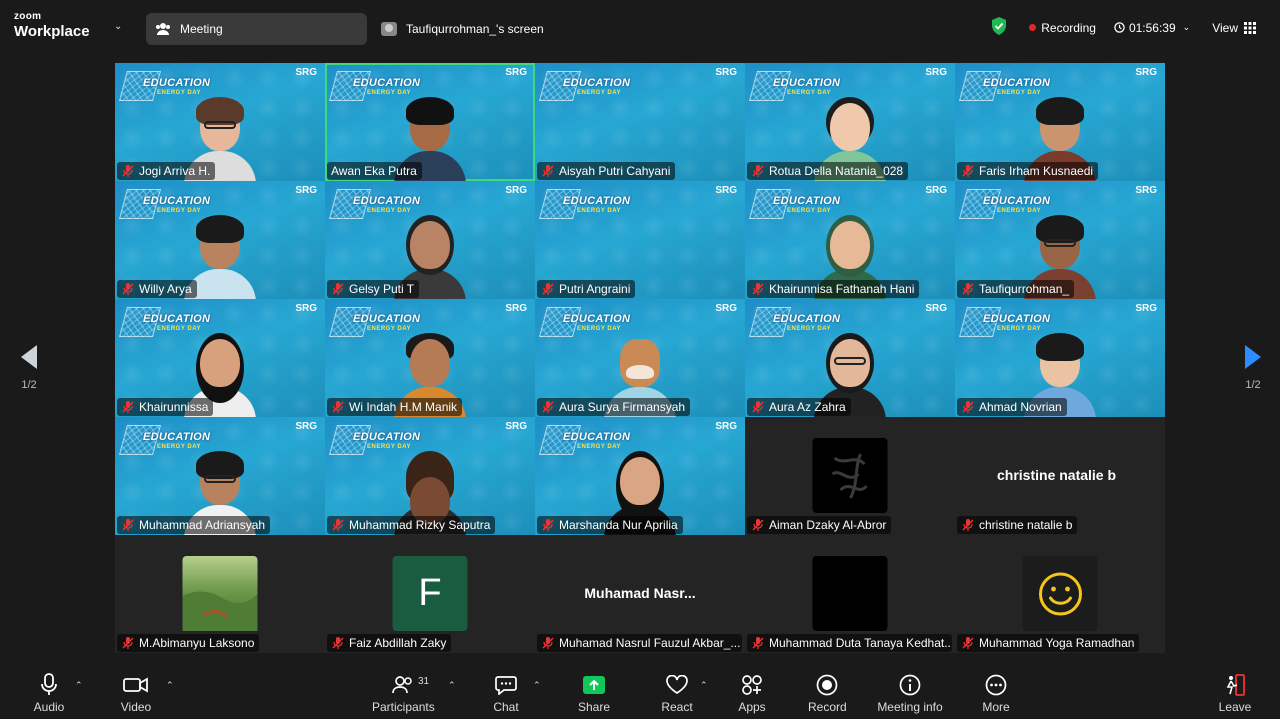  What do you see at coordinates (1250, 27) in the screenshot?
I see `grid-view-icon` at bounding box center [1250, 27].